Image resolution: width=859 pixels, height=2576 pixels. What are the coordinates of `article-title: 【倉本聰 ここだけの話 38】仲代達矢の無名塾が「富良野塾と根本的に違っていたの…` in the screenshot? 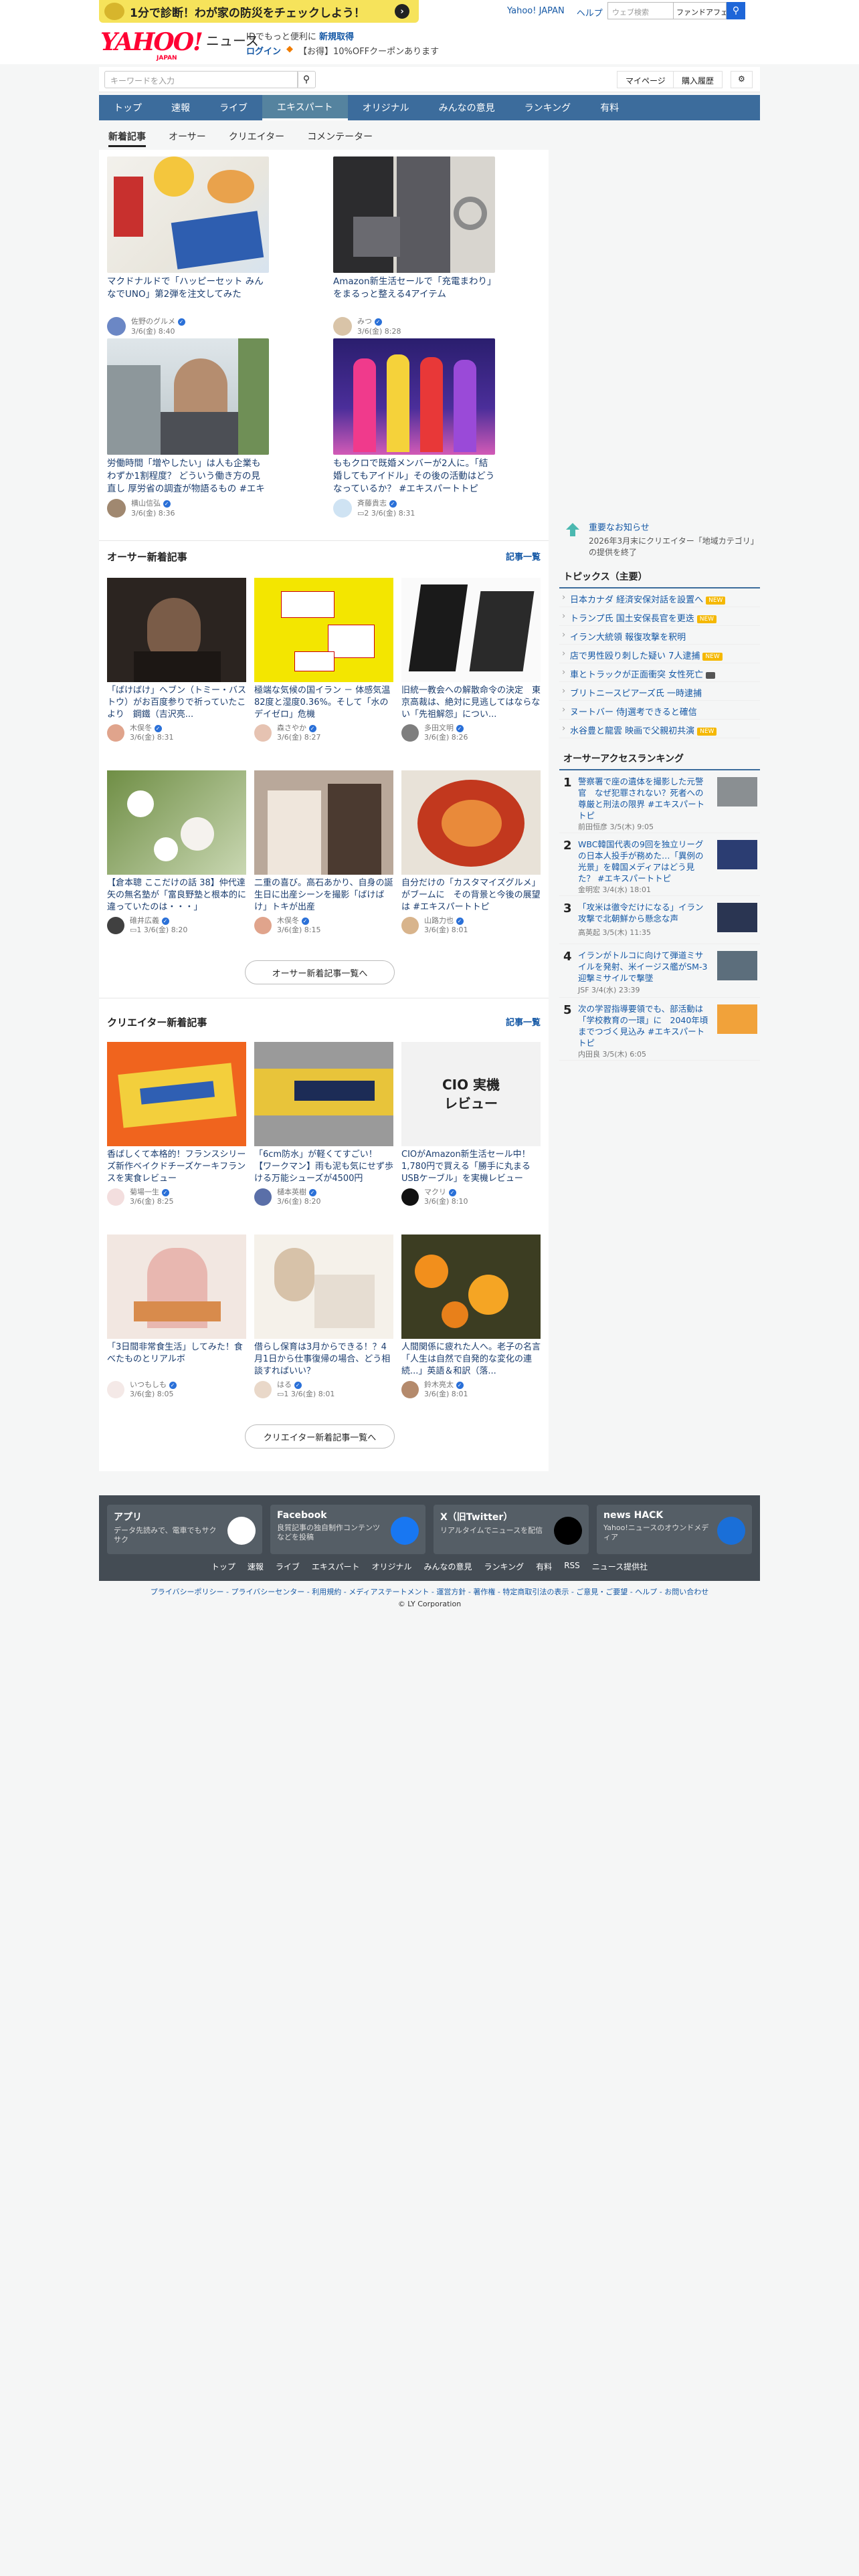 It's located at (177, 895).